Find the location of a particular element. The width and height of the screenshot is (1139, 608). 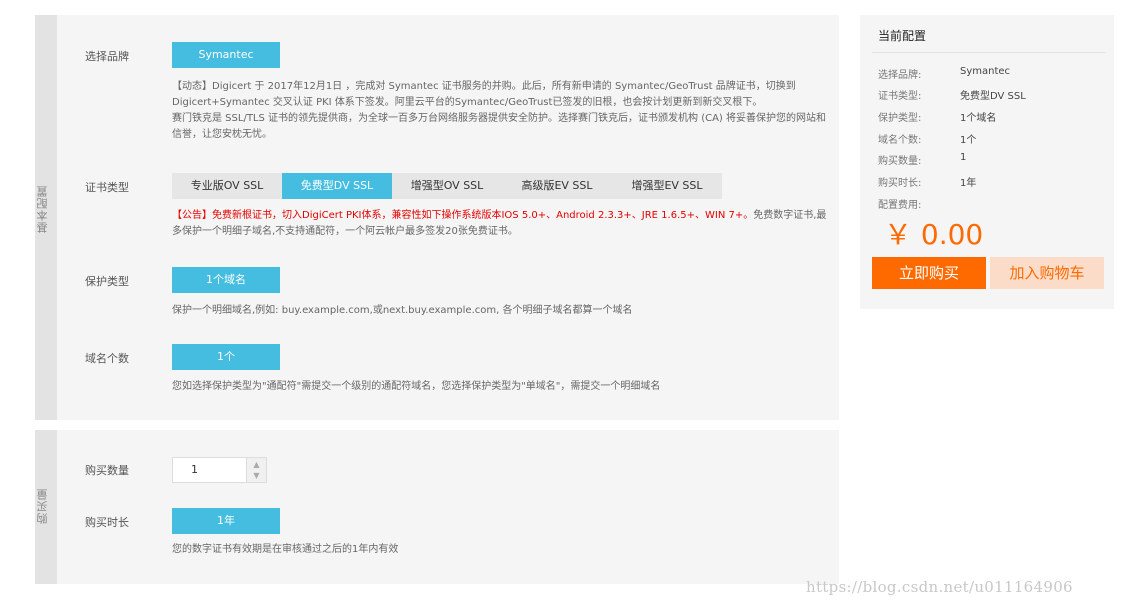

buy-now-button: 立即购买 is located at coordinates (929, 273).